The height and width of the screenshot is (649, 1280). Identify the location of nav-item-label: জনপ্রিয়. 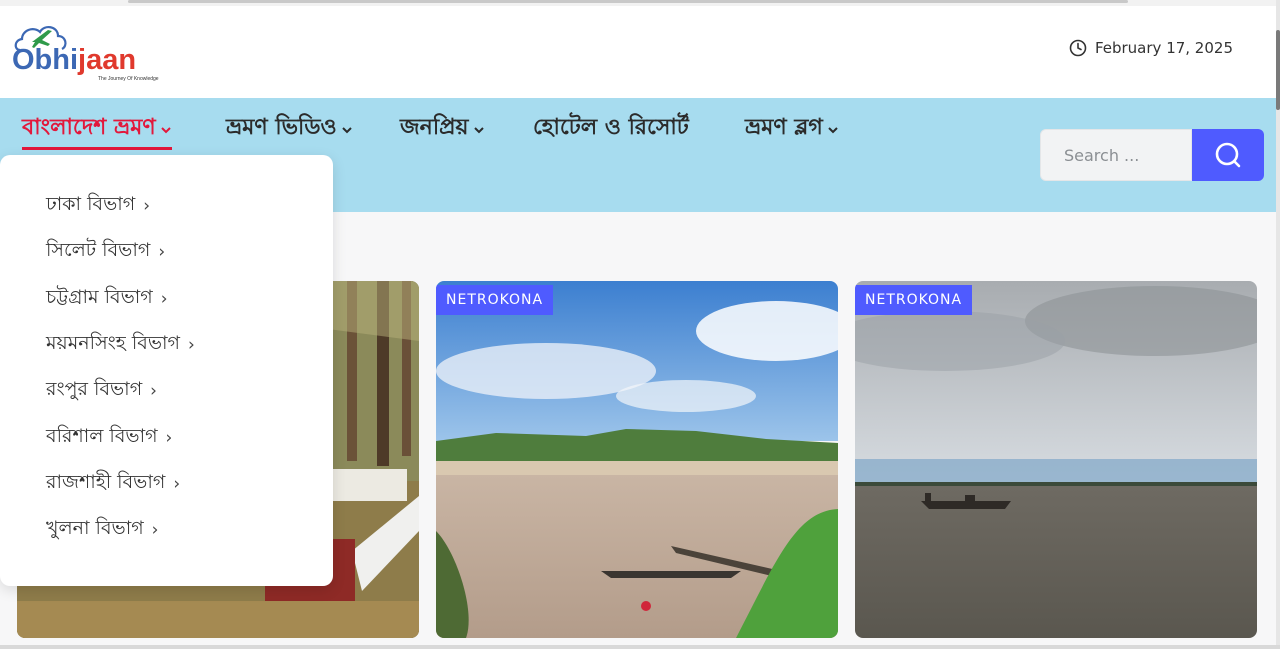
(434, 127).